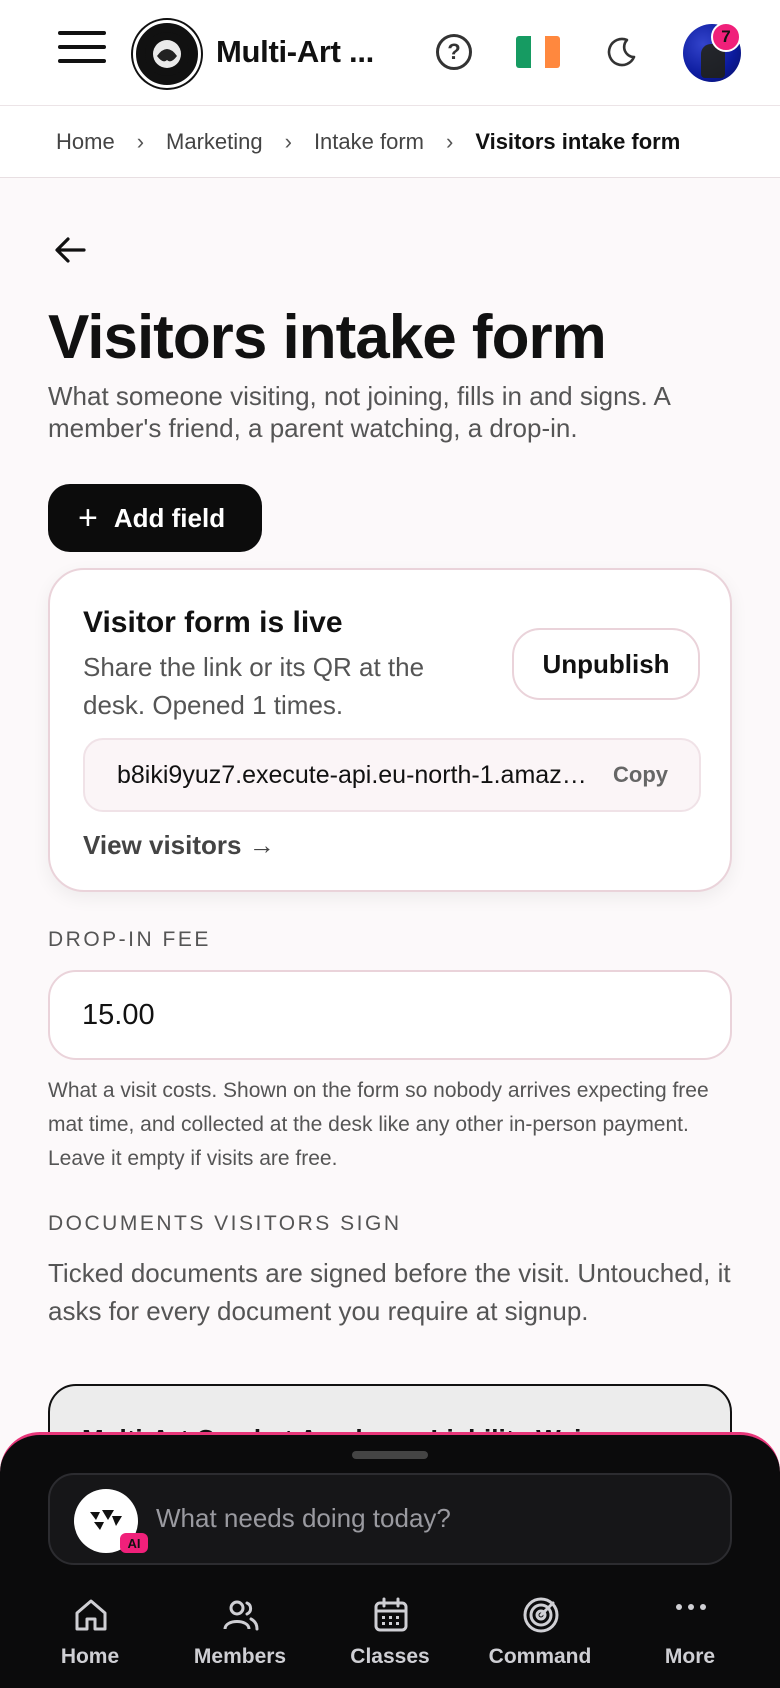 The height and width of the screenshot is (1688, 780). Describe the element at coordinates (167, 54) in the screenshot. I see `app-logo` at that location.